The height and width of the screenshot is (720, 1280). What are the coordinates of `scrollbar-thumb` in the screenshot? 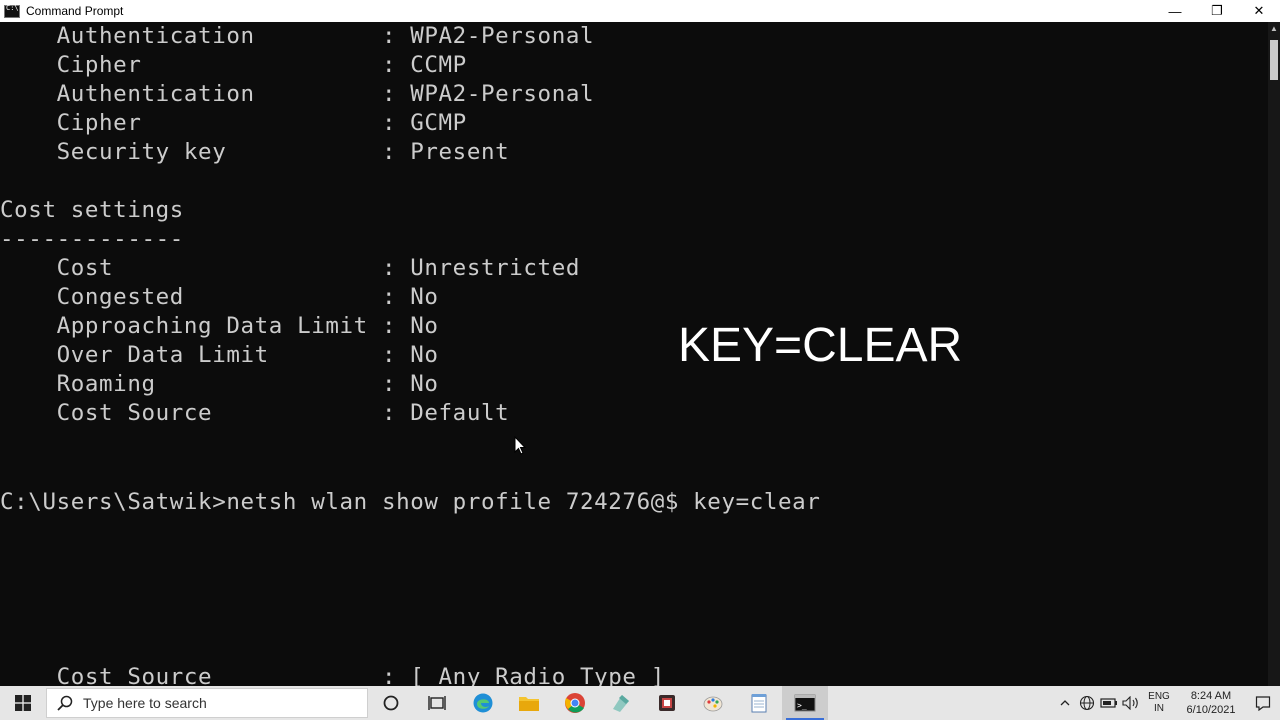 It's located at (1274, 60).